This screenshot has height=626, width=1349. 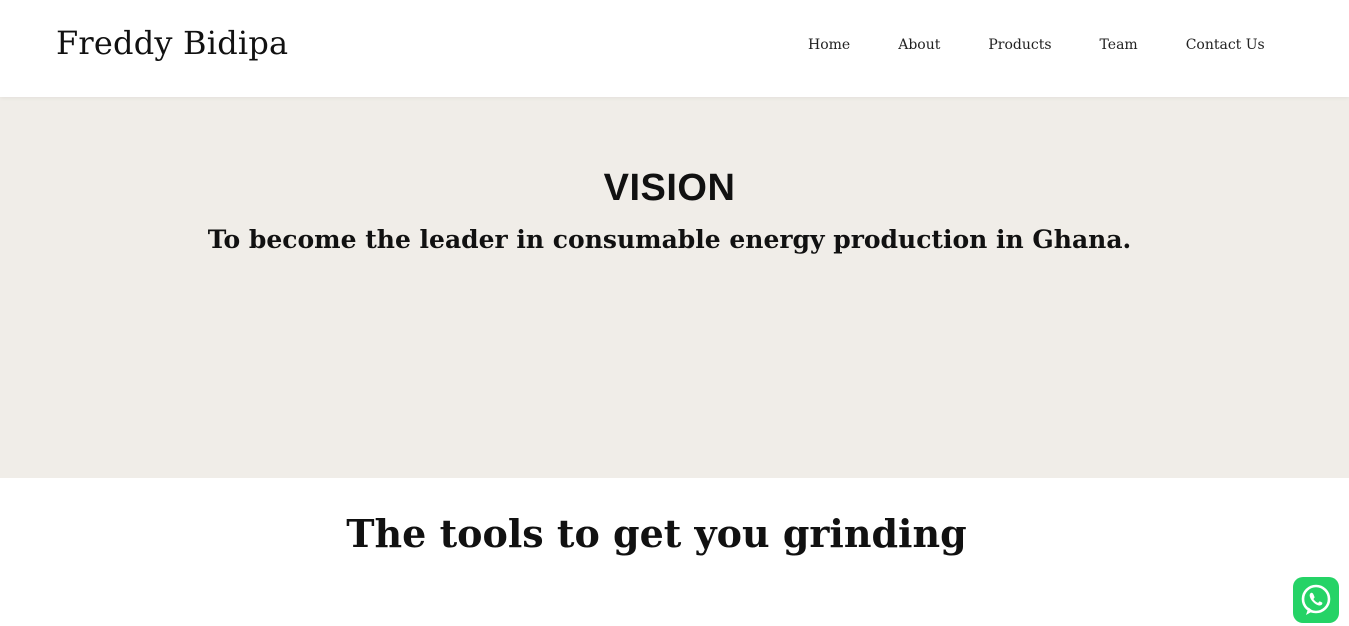 I want to click on tools-heading: The tools to get you grinding, so click(x=656, y=533).